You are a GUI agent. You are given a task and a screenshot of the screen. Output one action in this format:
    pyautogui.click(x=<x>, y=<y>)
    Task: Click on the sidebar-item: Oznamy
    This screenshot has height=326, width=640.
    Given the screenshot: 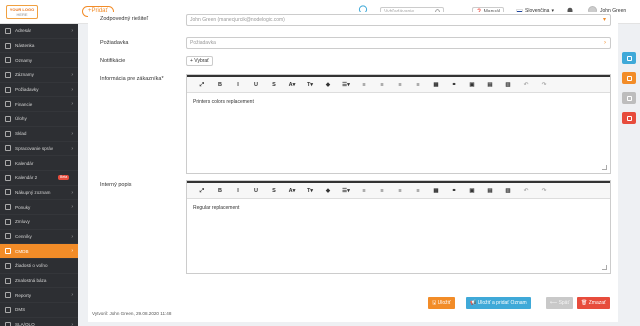 What is the action you would take?
    pyautogui.click(x=39, y=61)
    